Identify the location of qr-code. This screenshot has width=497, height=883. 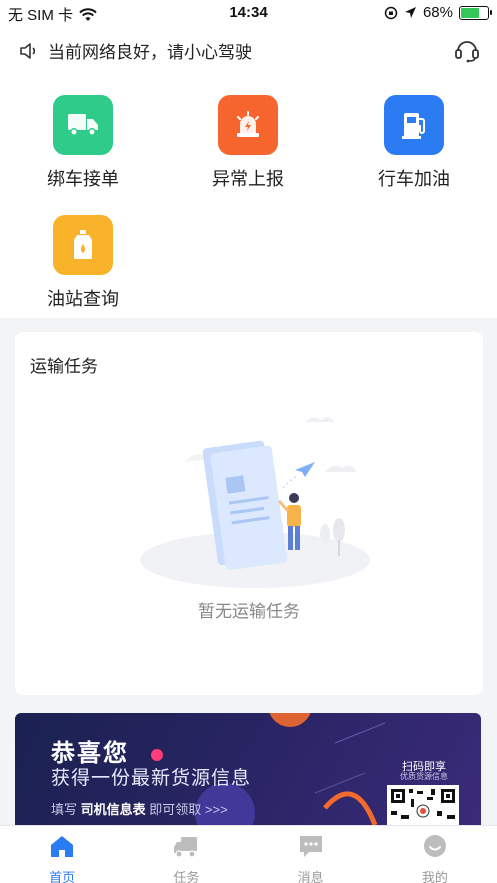
(423, 805).